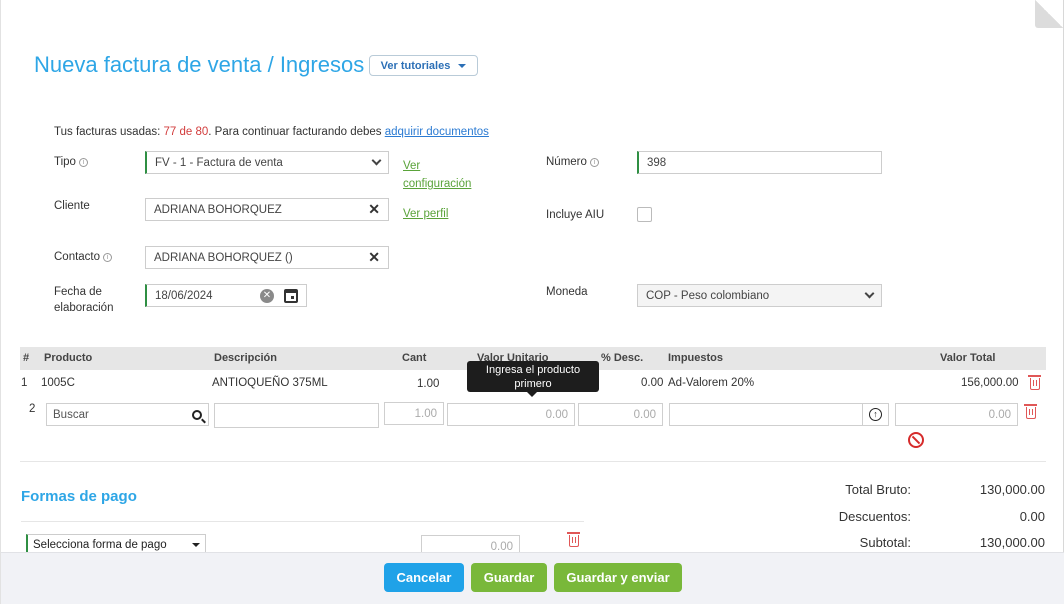 The image size is (1064, 604). I want to click on numero-value: 398, so click(657, 162).